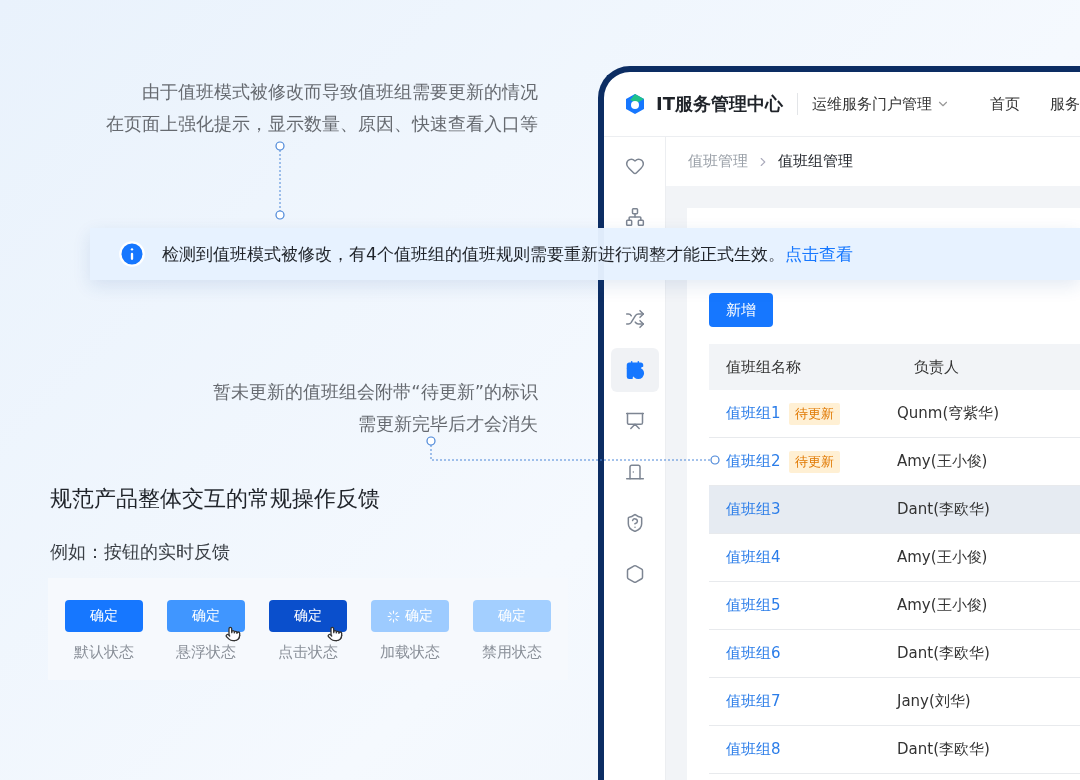 The height and width of the screenshot is (780, 1080). I want to click on nav-link: 服务, so click(1065, 104).